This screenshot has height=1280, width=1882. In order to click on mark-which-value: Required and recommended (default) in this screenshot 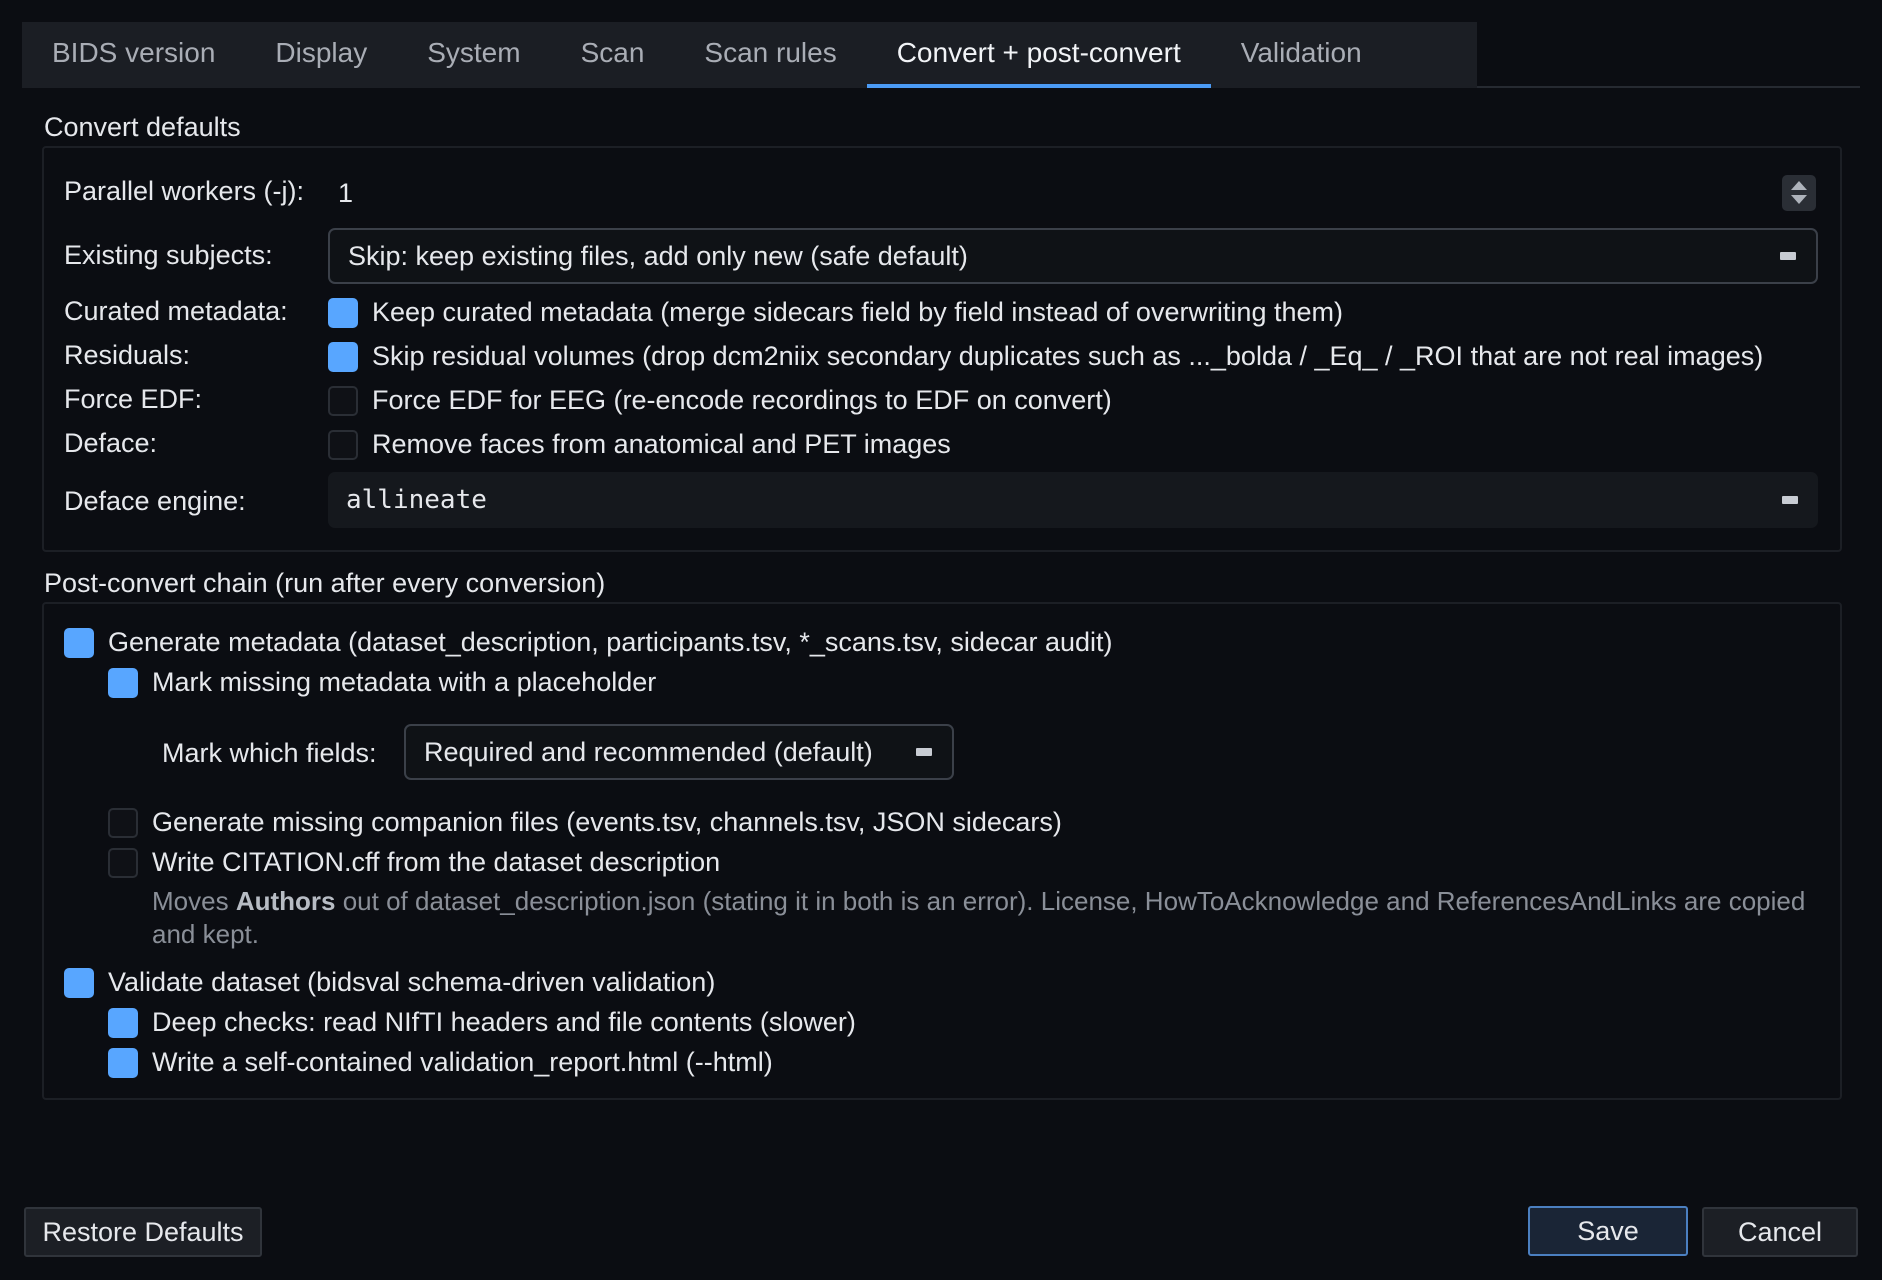, I will do `click(648, 751)`.